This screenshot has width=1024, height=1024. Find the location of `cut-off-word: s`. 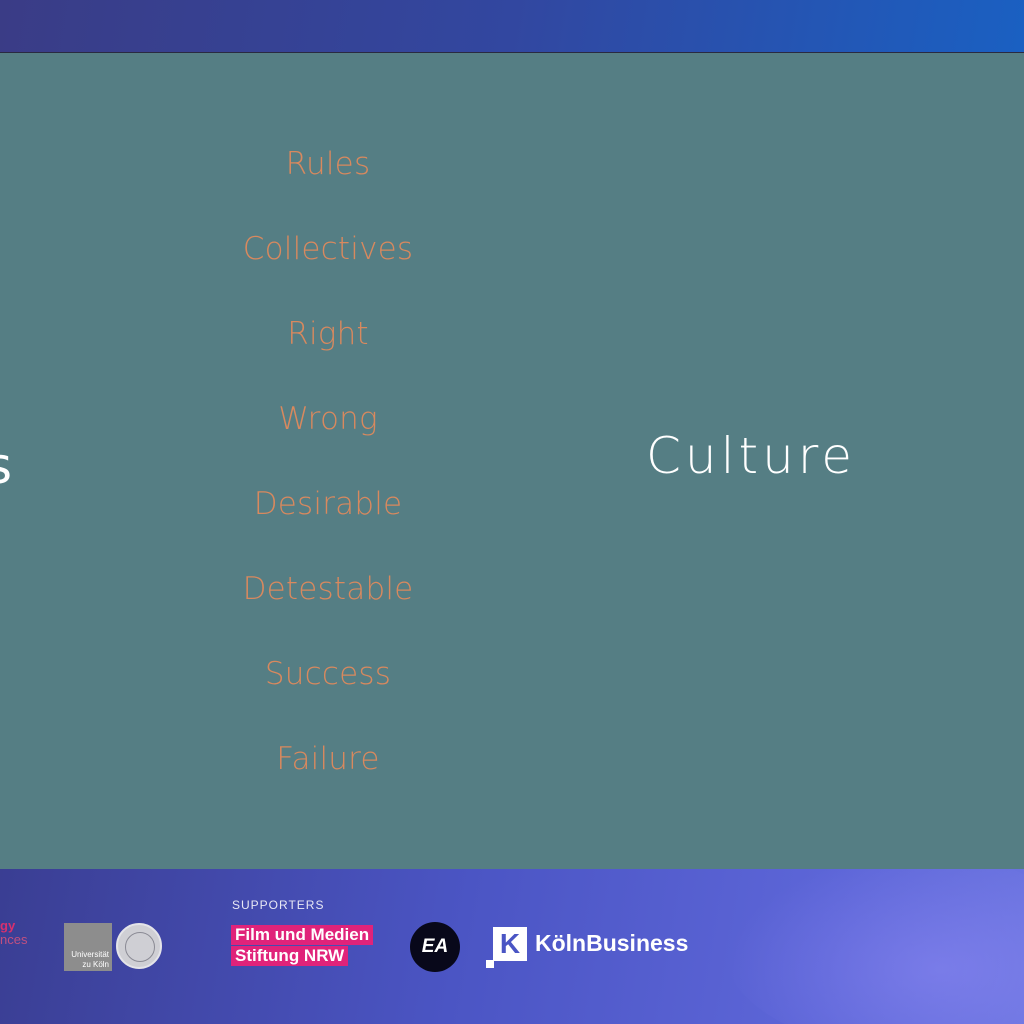

cut-off-word: s is located at coordinates (6, 466).